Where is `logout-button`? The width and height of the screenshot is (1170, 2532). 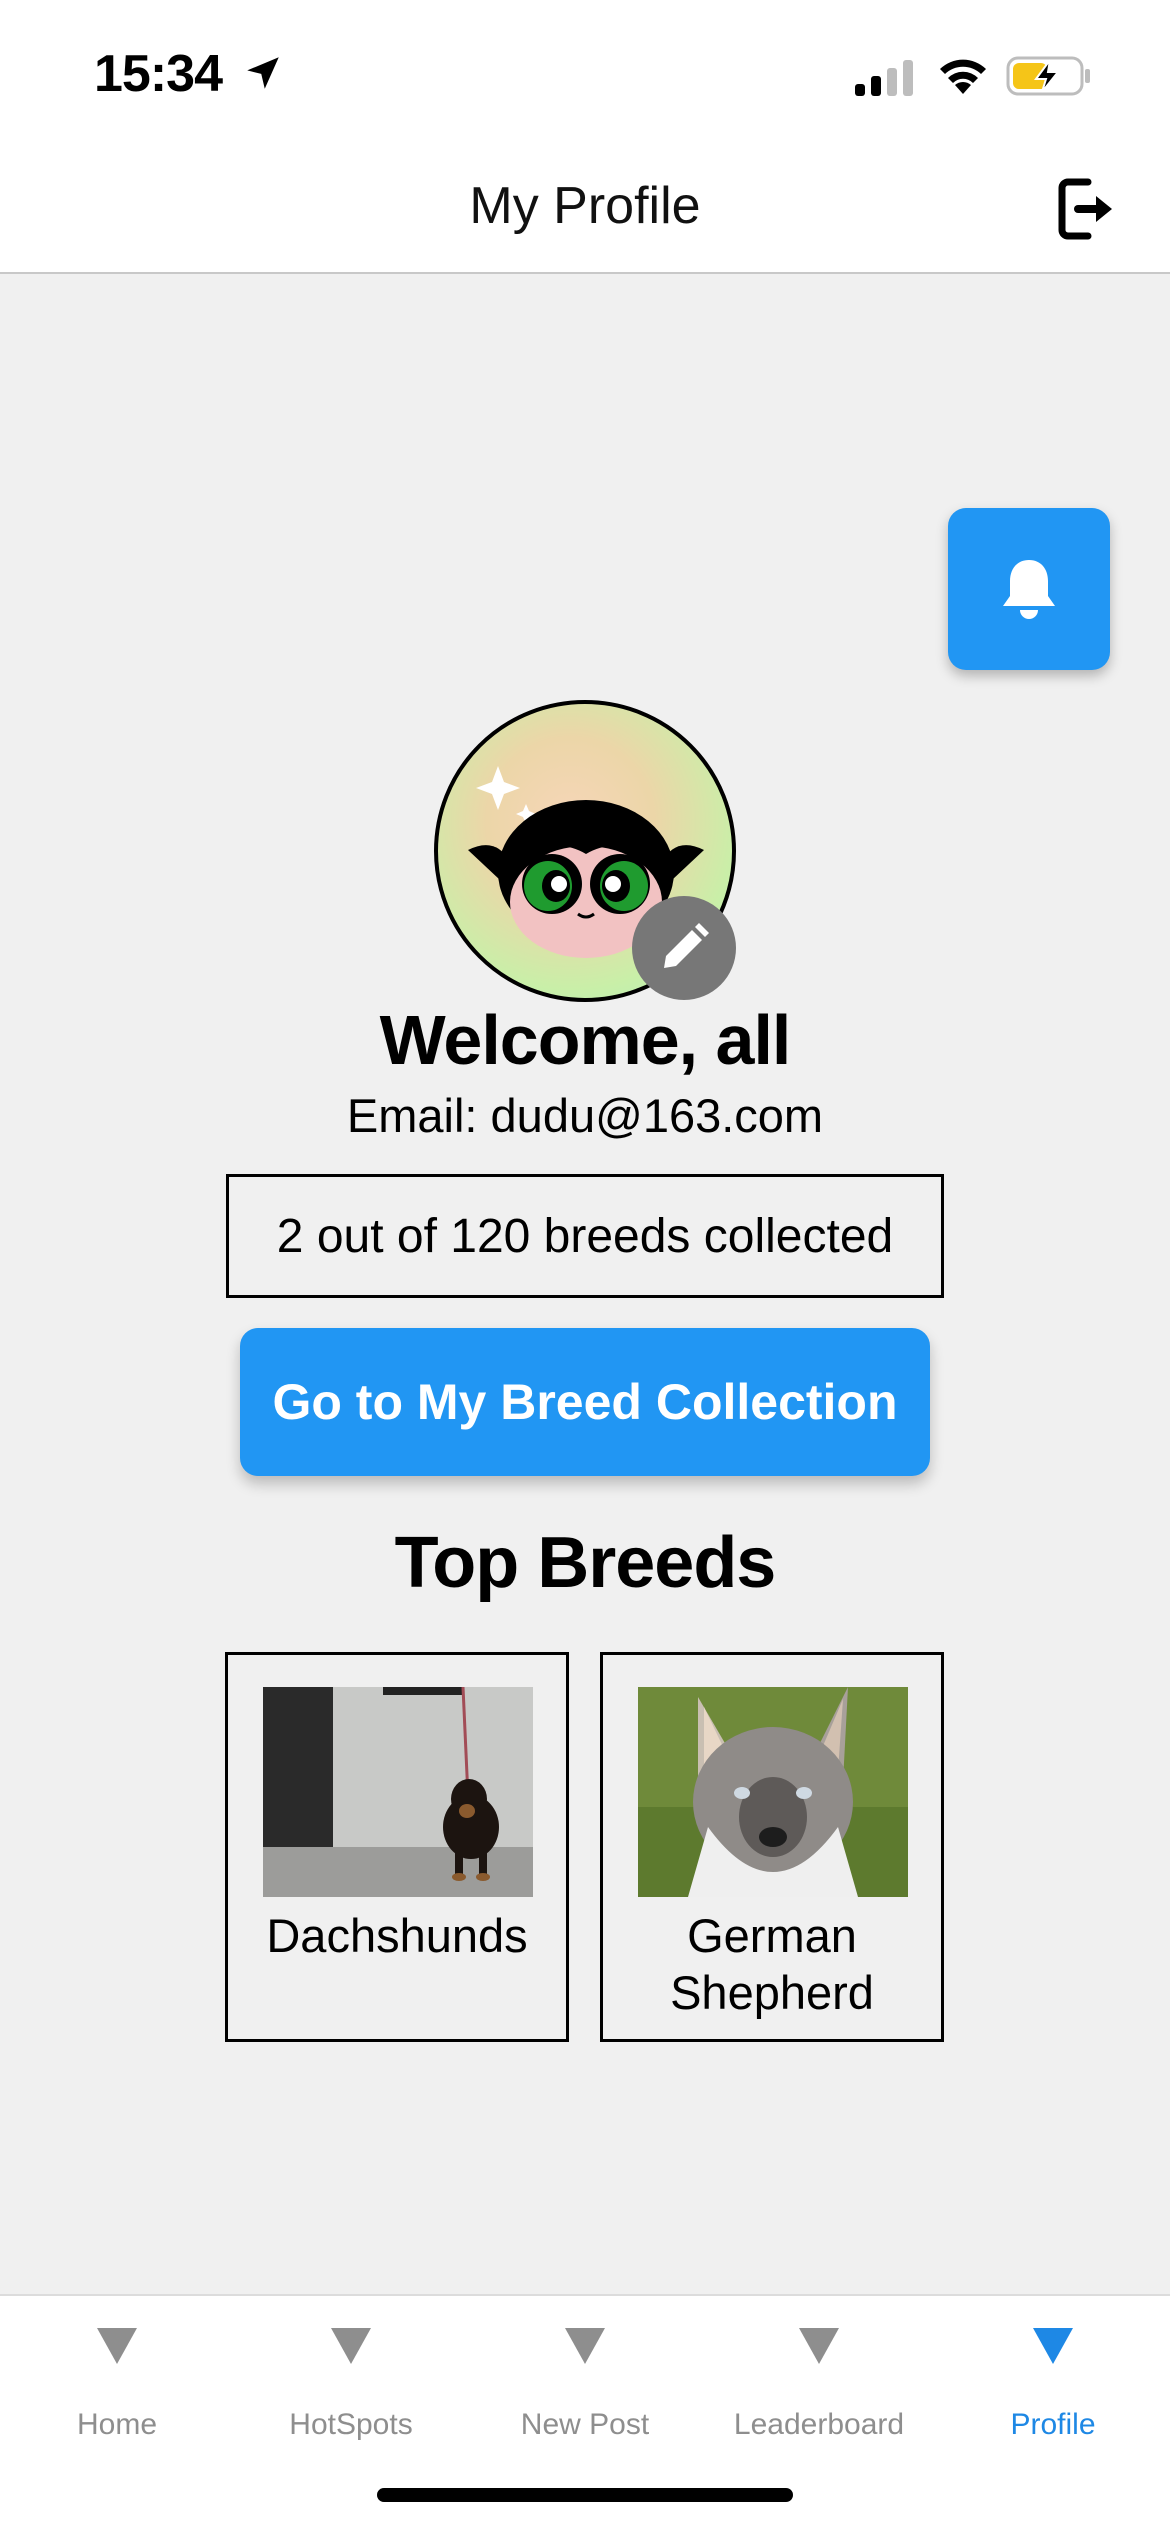 logout-button is located at coordinates (1087, 209).